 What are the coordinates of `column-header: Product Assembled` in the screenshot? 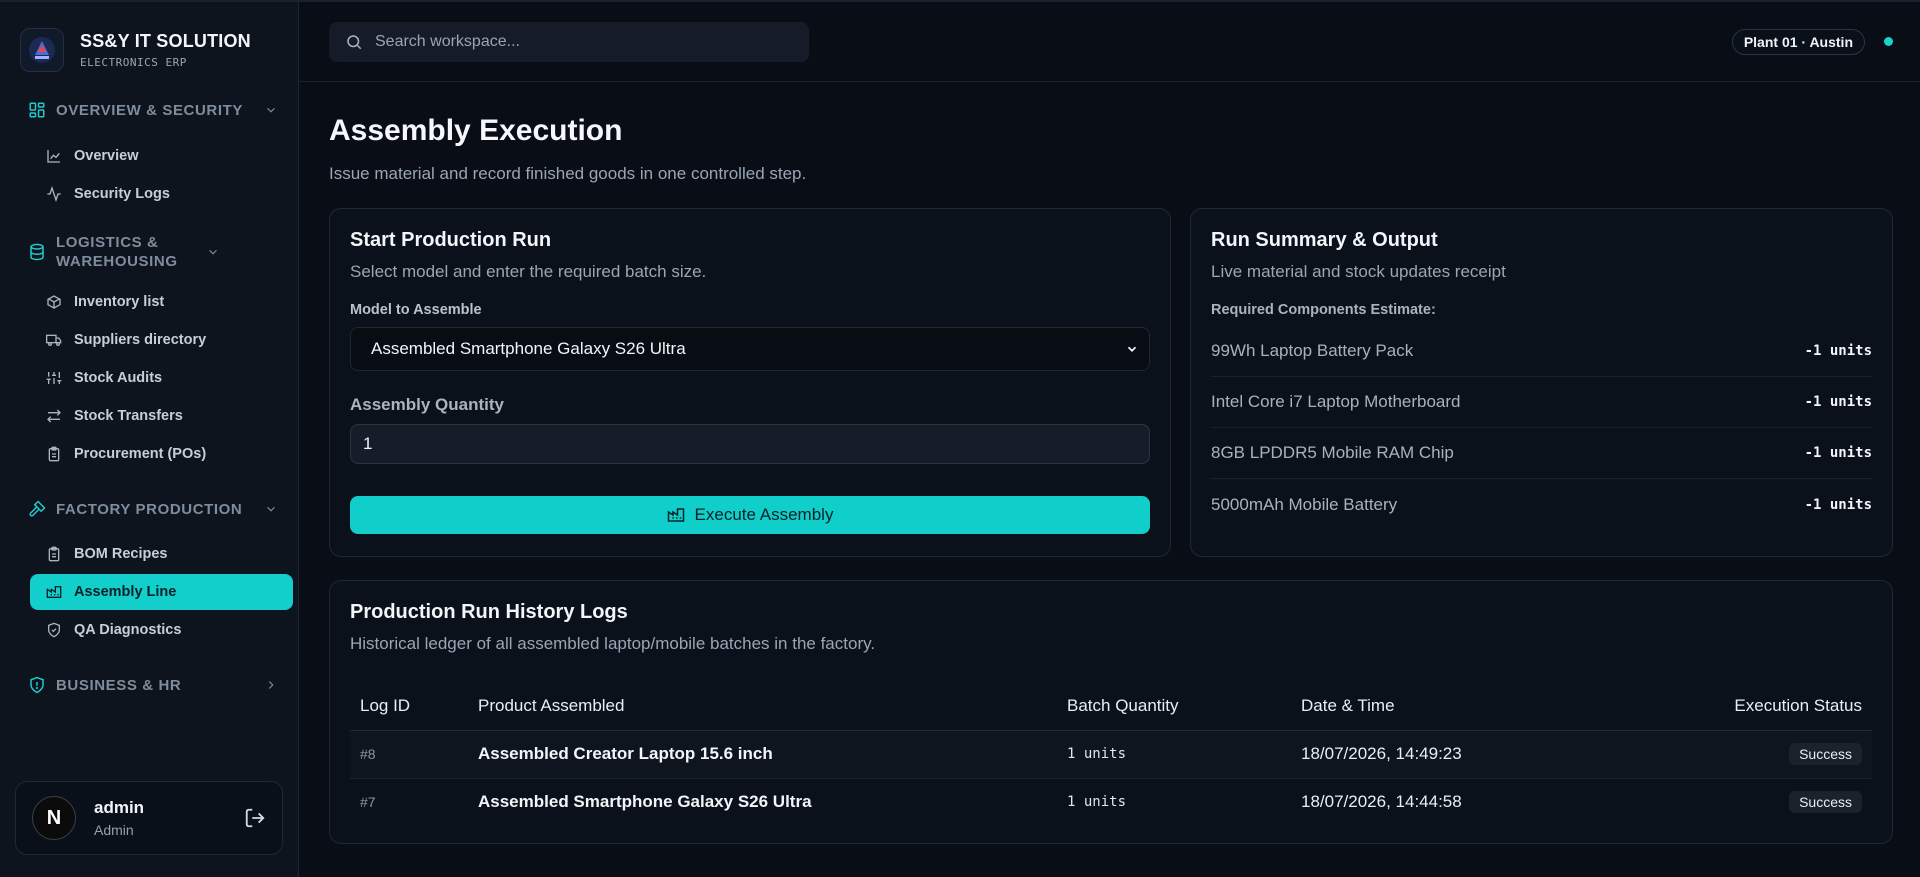 It's located at (762, 706).